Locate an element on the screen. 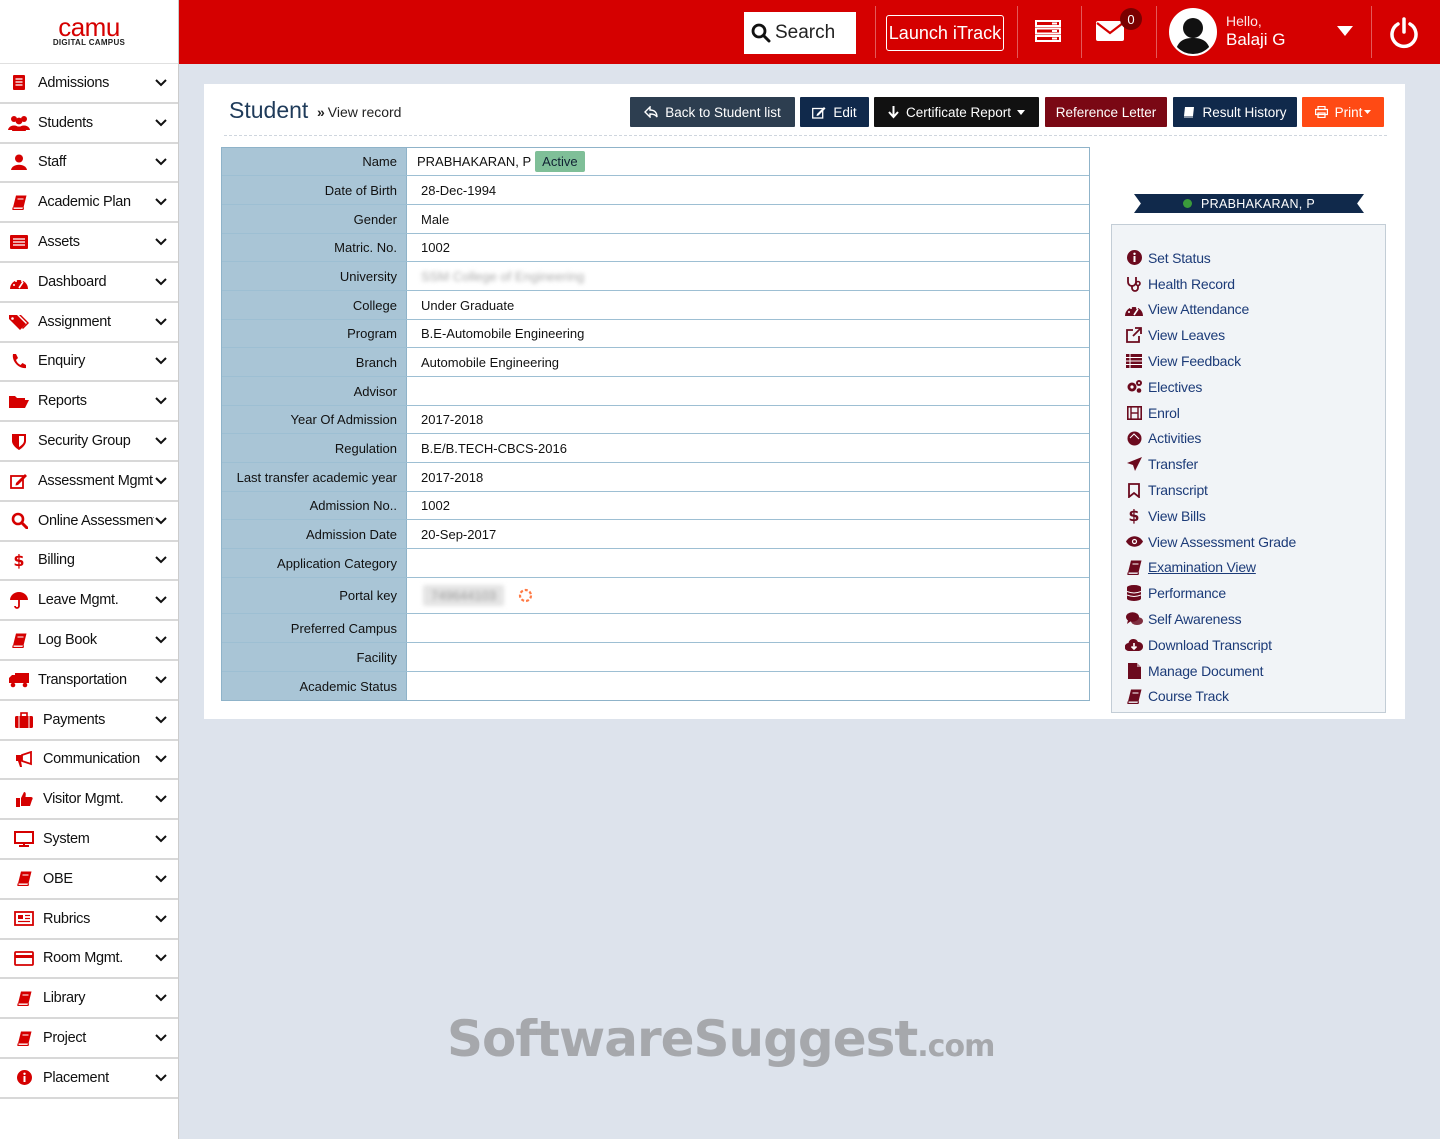 The width and height of the screenshot is (1440, 1139). detail-label: Application Category is located at coordinates (314, 563).